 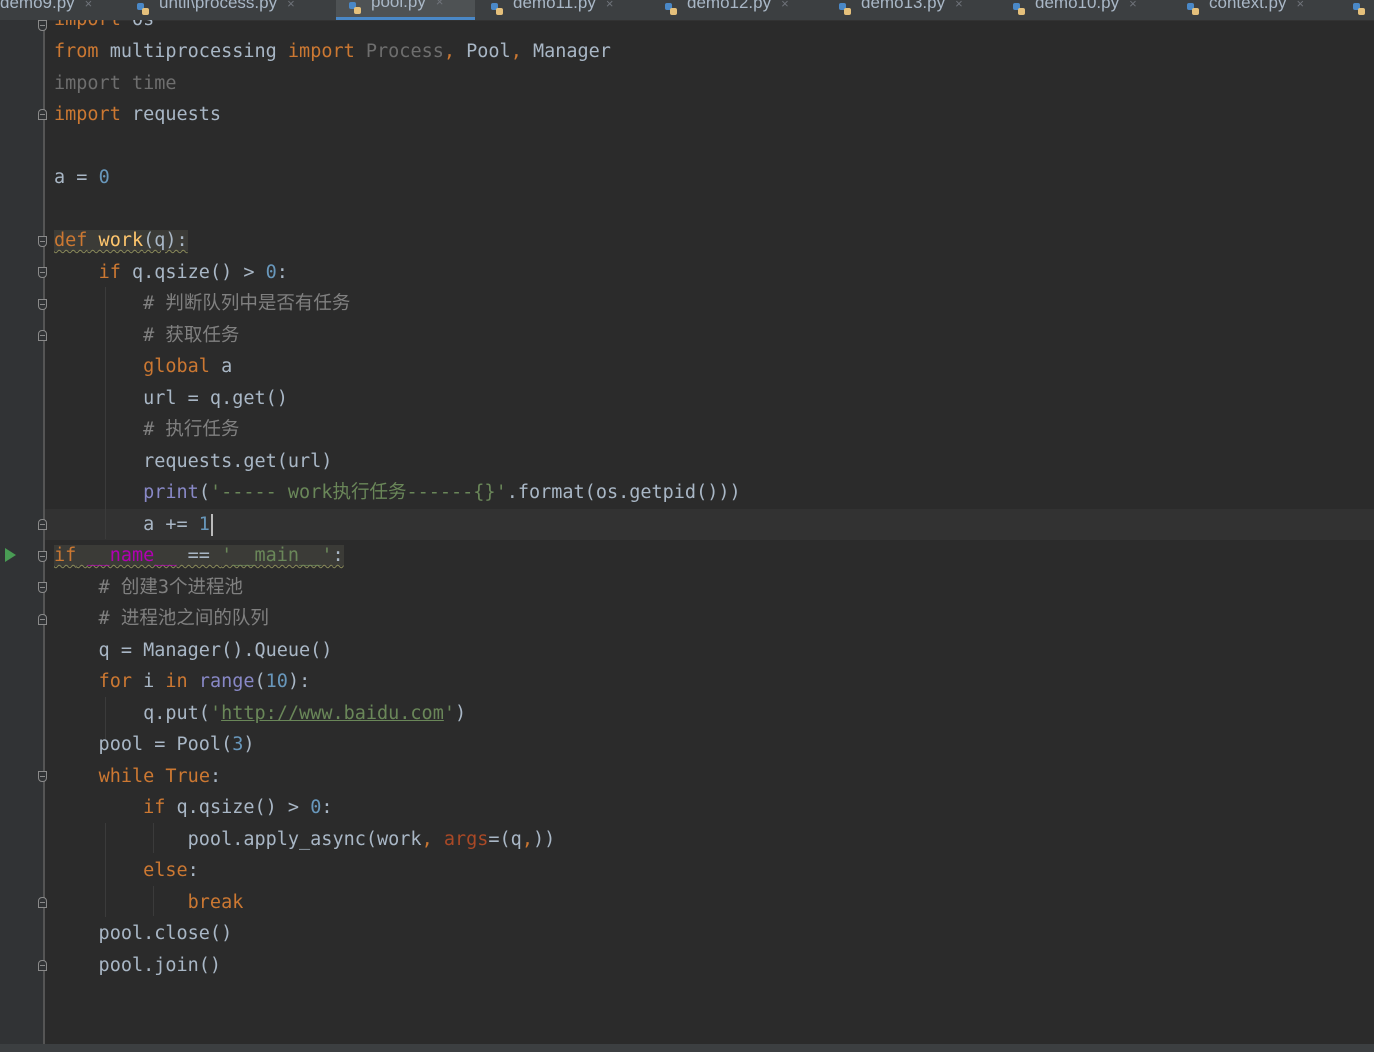 I want to click on tab-until-process: until\process.py ×, so click(x=233, y=10).